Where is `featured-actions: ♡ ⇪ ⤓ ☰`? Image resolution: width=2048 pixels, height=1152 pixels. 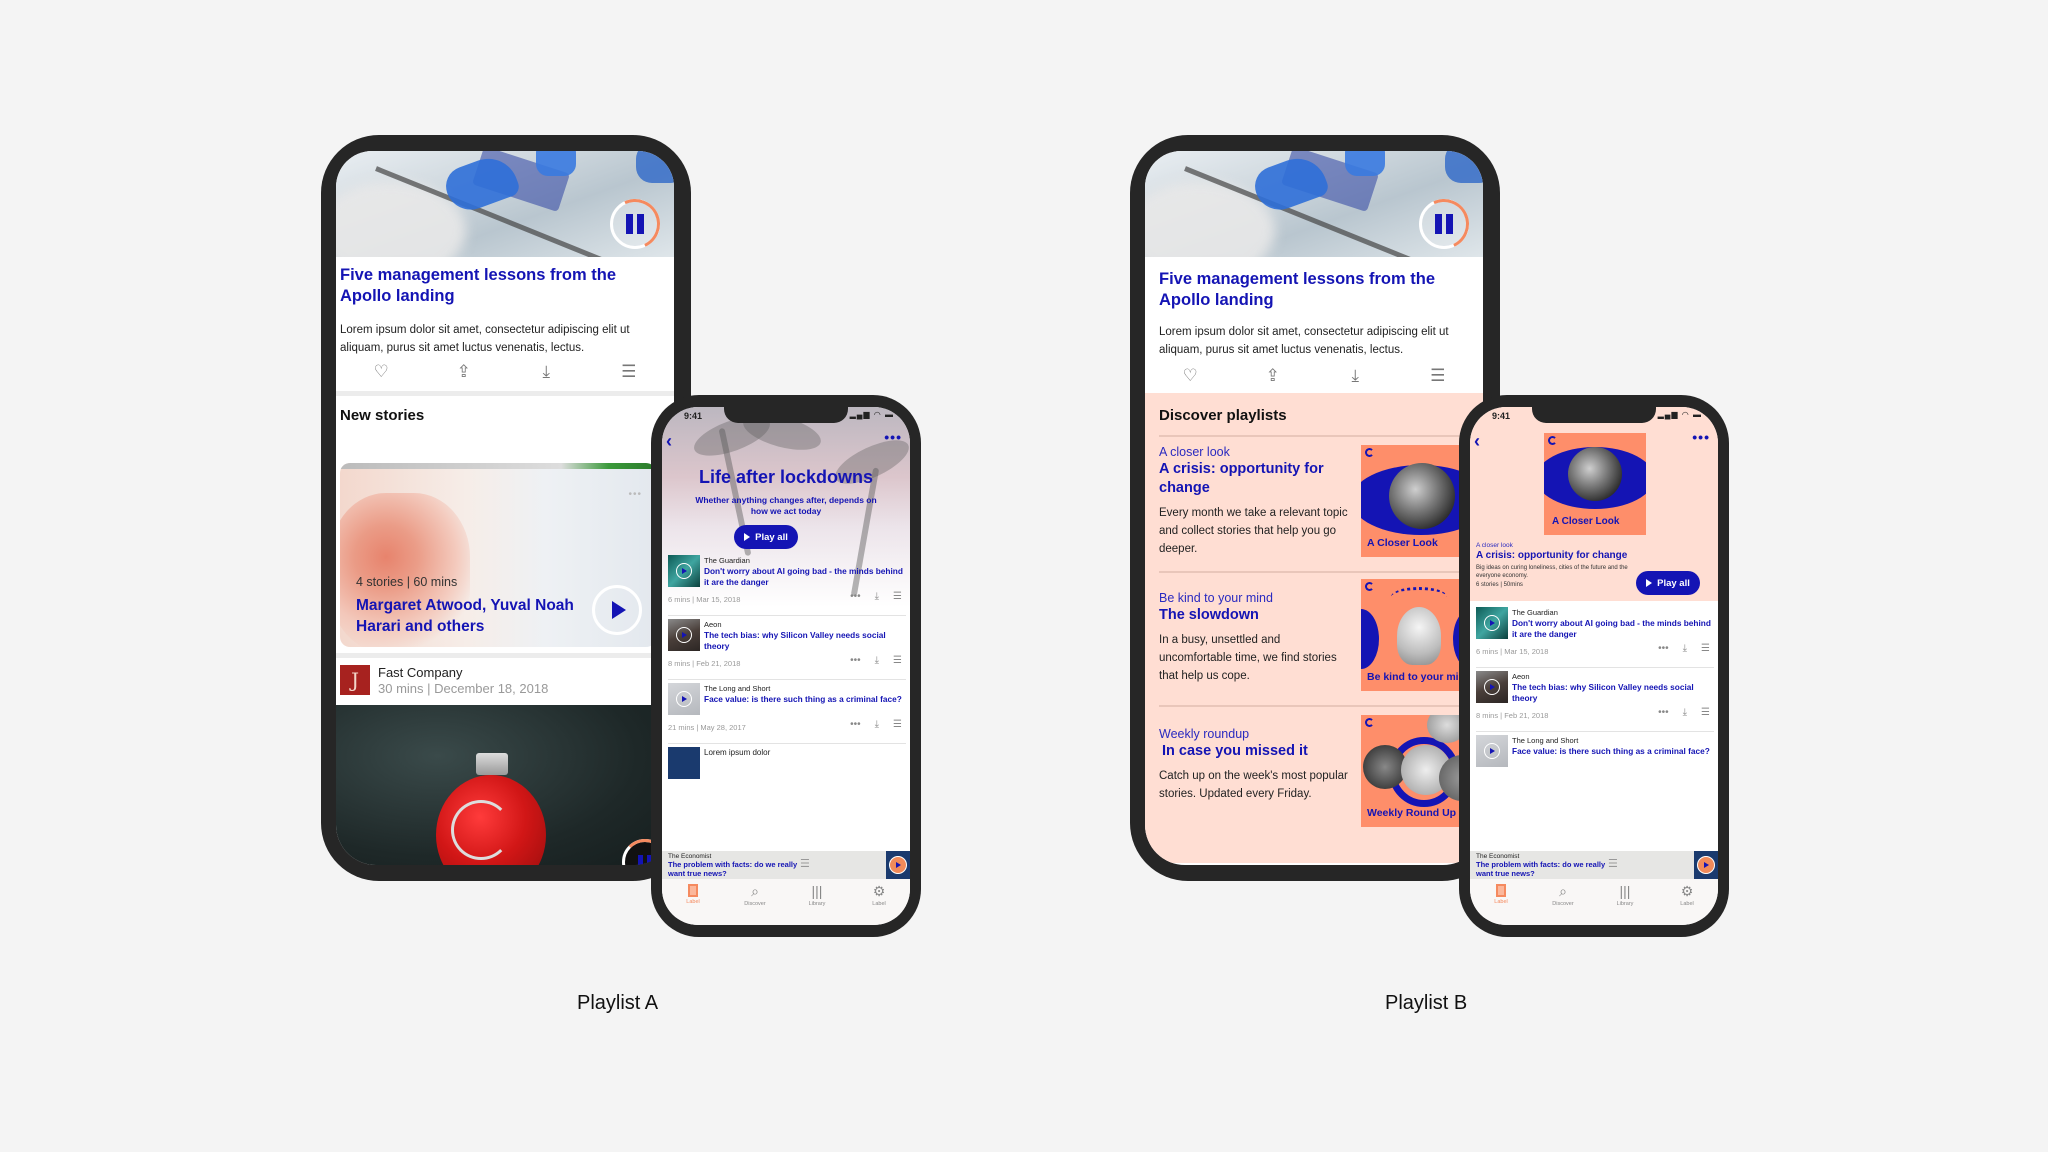
featured-actions: ♡ ⇪ ⤓ ☰ is located at coordinates (1314, 376).